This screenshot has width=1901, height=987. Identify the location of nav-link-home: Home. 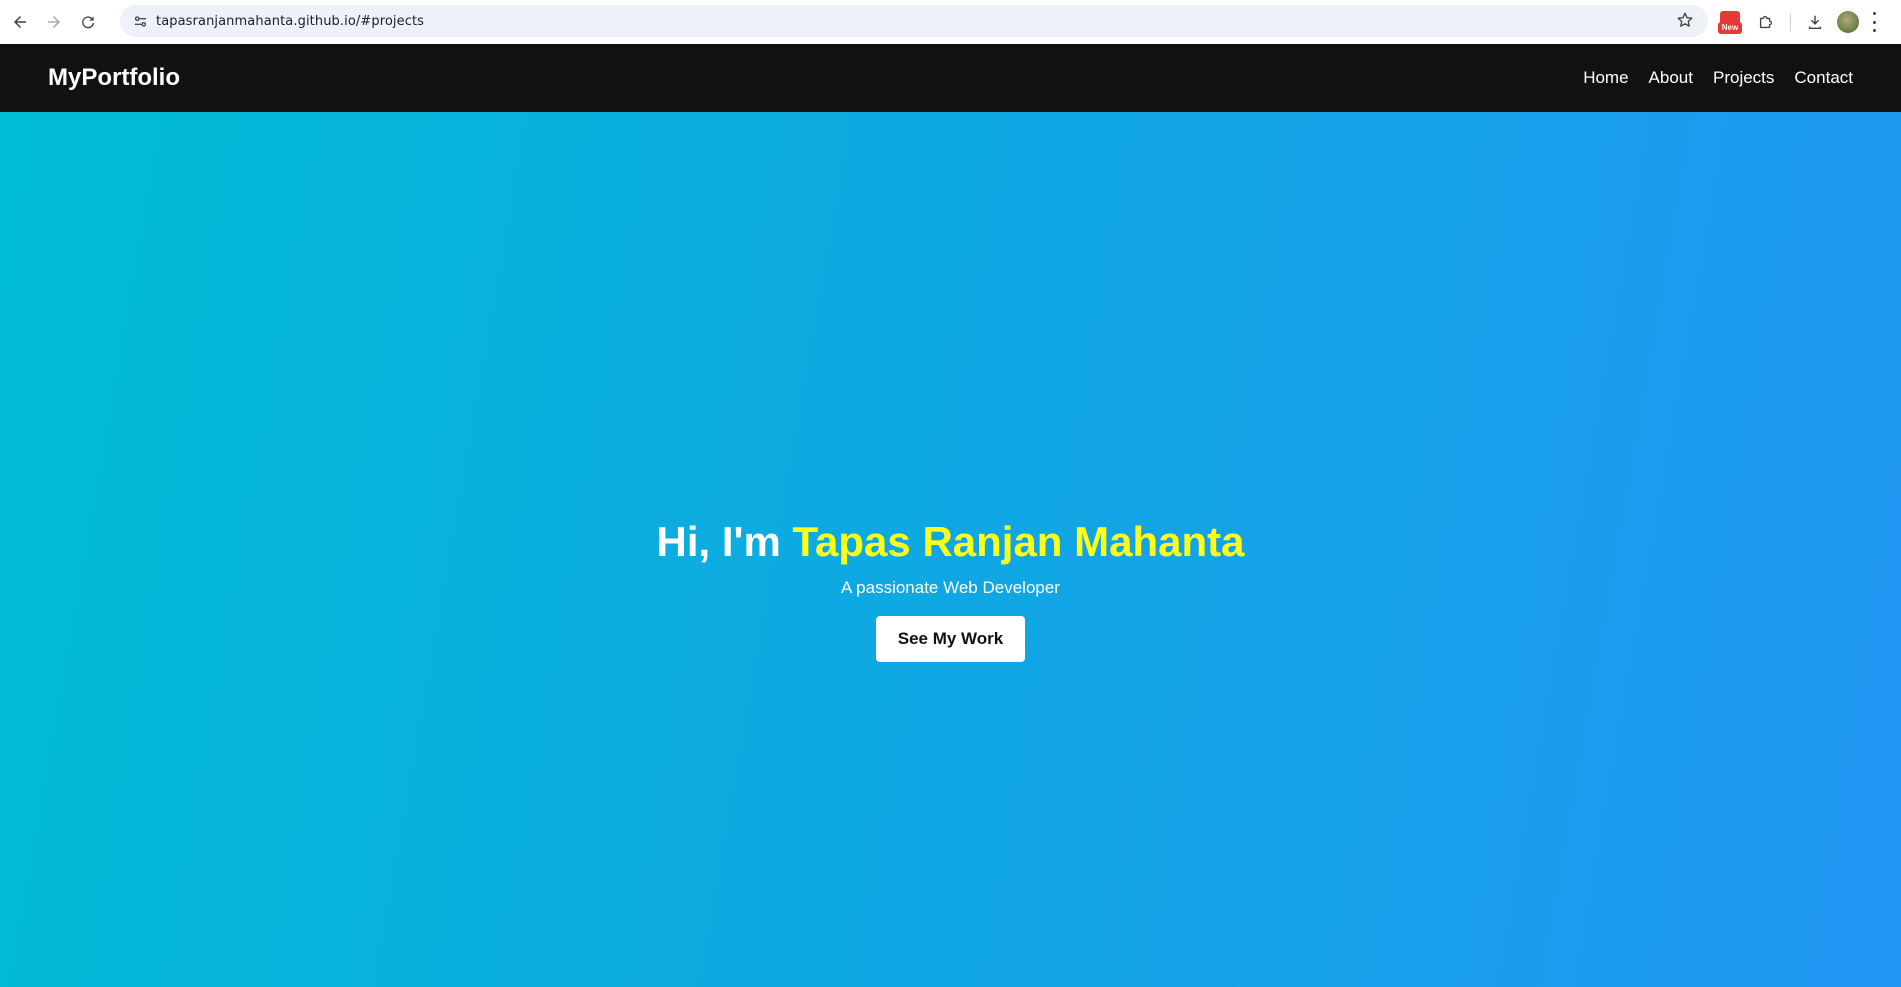
(1605, 78).